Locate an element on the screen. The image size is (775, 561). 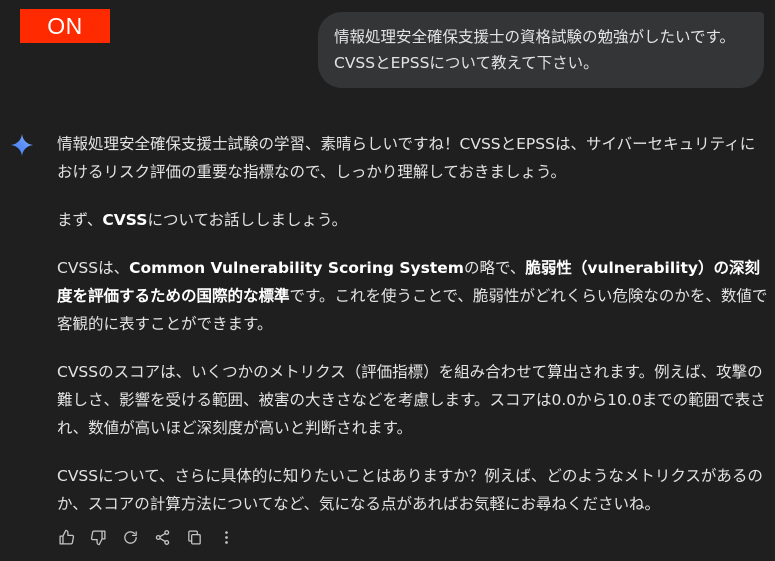
response-actions-bar is located at coordinates (146, 537).